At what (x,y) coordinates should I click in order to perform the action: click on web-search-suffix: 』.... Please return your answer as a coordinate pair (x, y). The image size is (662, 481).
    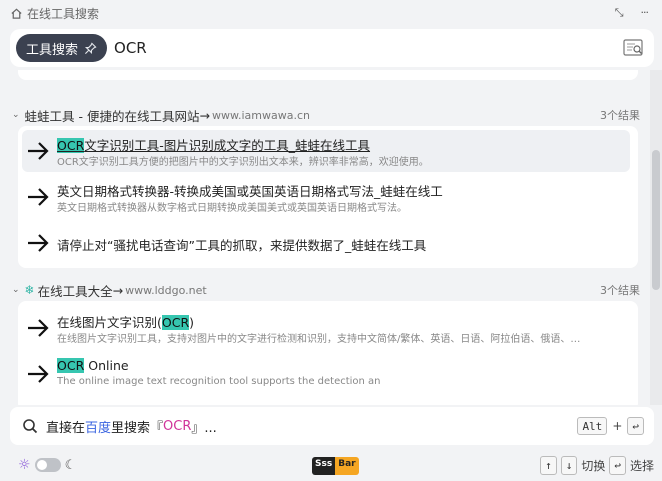
    Looking at the image, I should click on (204, 428).